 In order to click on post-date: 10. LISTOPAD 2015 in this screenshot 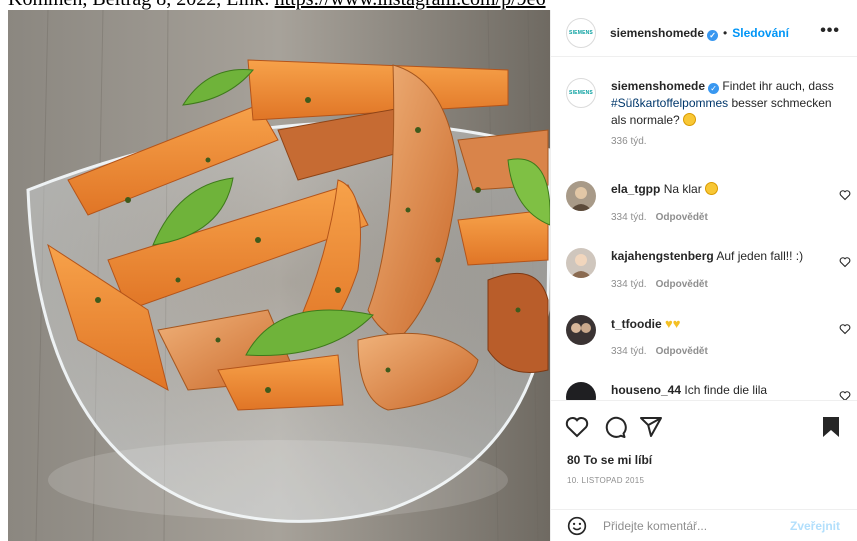, I will do `click(605, 480)`.